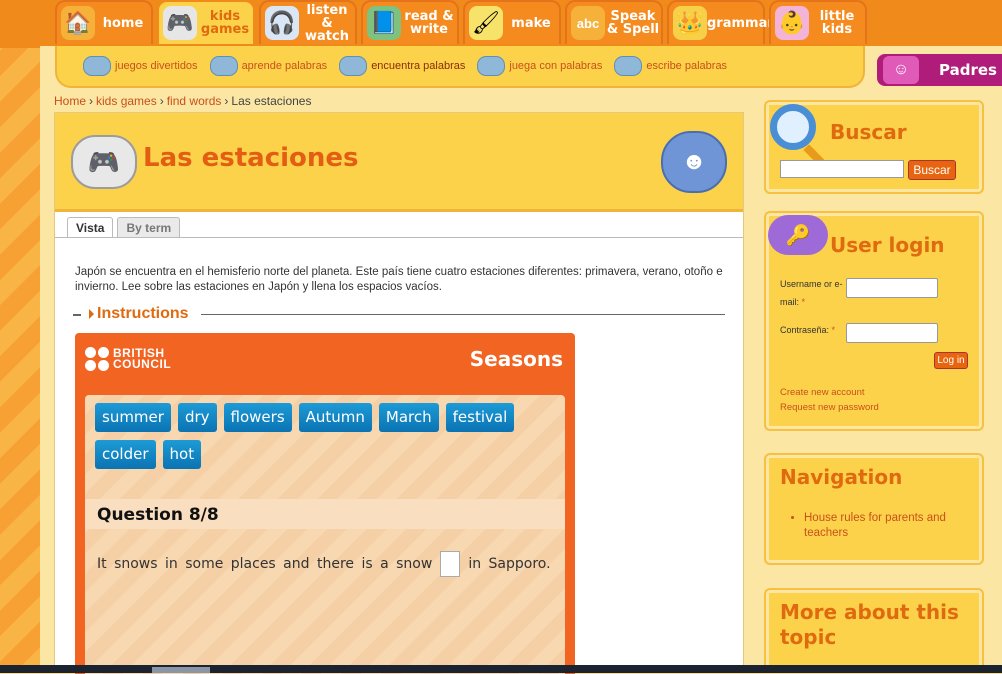 This screenshot has height=674, width=1002. Describe the element at coordinates (829, 407) in the screenshot. I see `request-password-link: Request new password` at that location.